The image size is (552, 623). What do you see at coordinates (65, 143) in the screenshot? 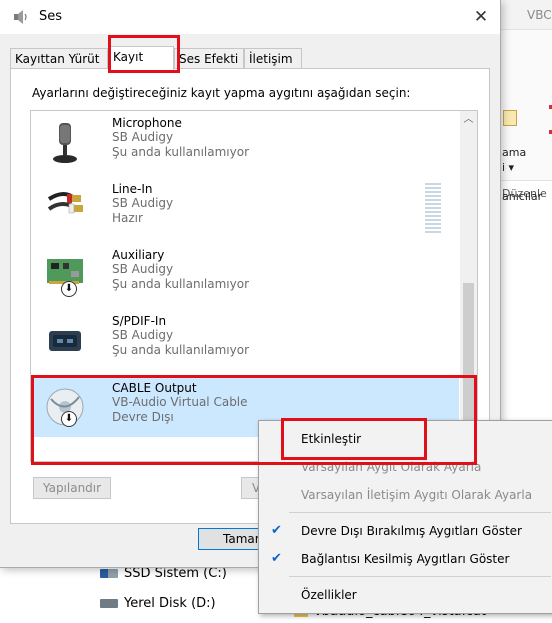
I see `microphone-icon` at bounding box center [65, 143].